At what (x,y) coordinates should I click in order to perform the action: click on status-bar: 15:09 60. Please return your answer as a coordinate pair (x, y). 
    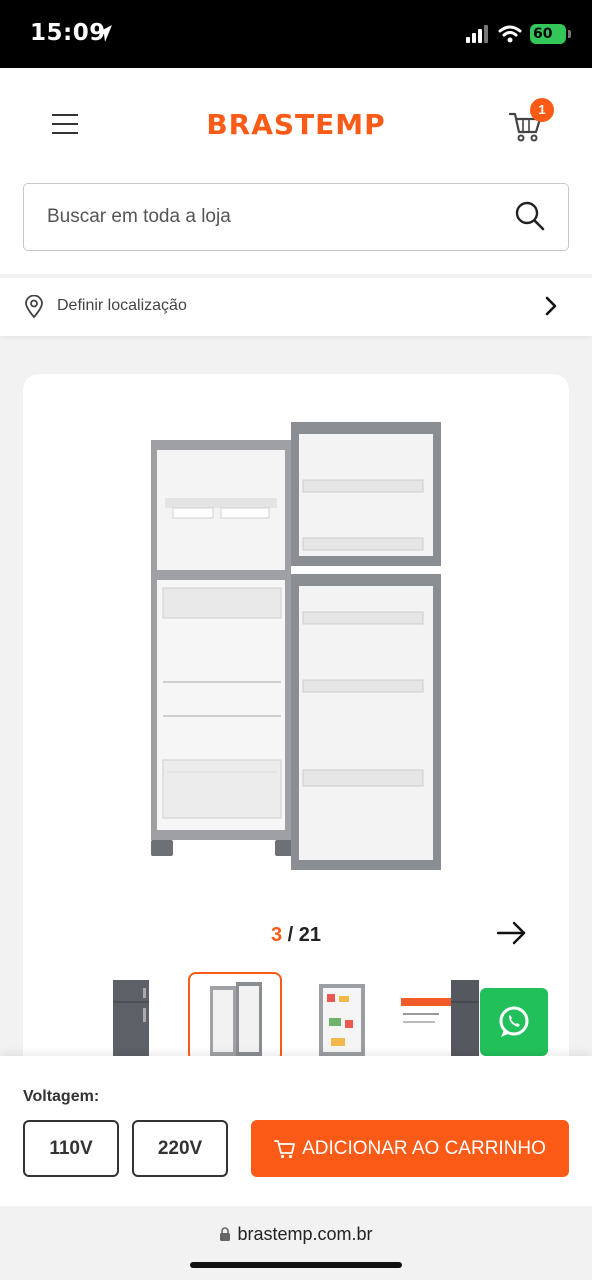
    Looking at the image, I should click on (296, 34).